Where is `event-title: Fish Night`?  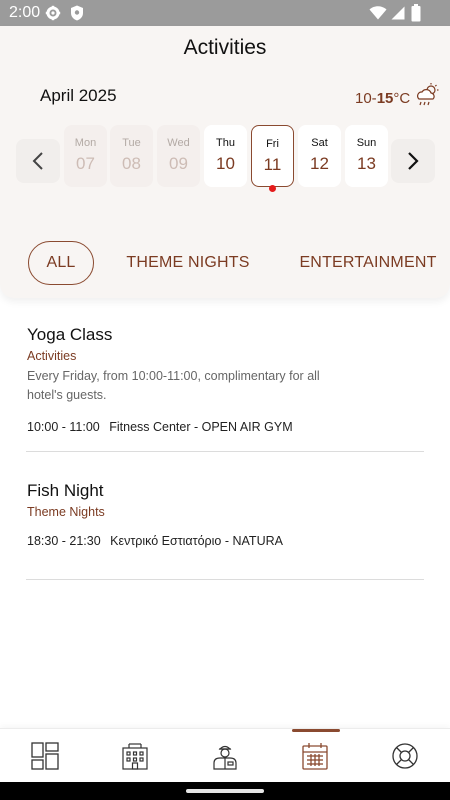
event-title: Fish Night is located at coordinates (65, 490).